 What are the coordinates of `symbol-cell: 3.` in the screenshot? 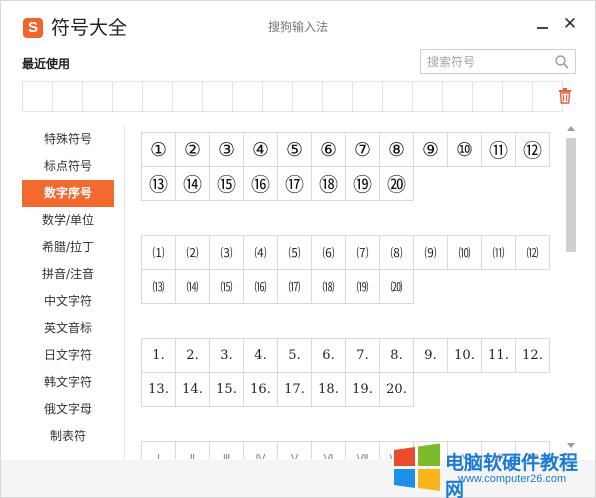 It's located at (227, 356).